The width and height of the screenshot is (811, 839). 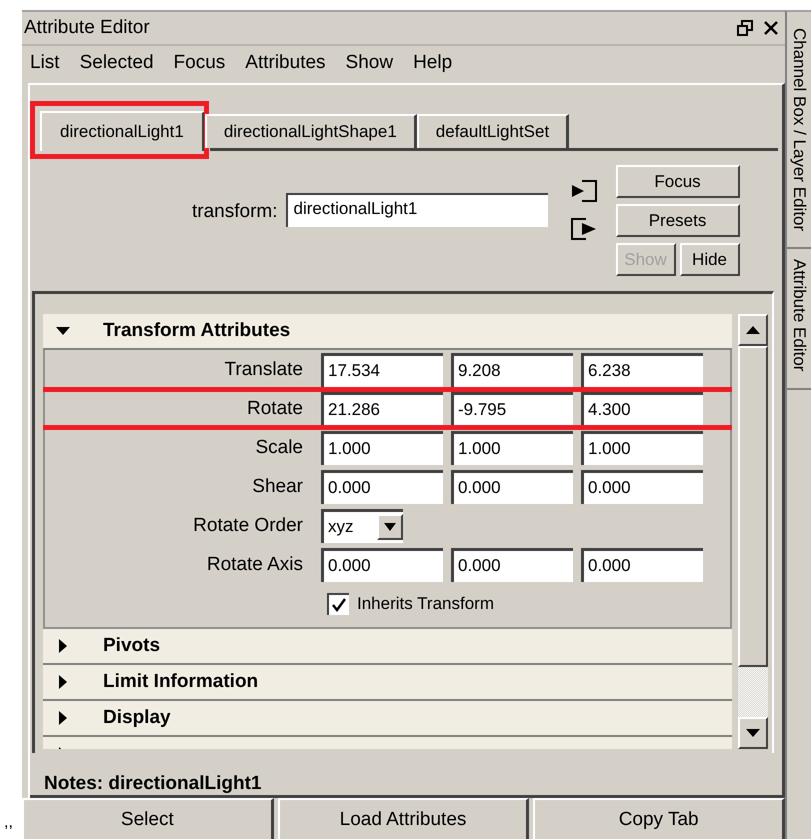 What do you see at coordinates (745, 28) in the screenshot?
I see `float-window-icon` at bounding box center [745, 28].